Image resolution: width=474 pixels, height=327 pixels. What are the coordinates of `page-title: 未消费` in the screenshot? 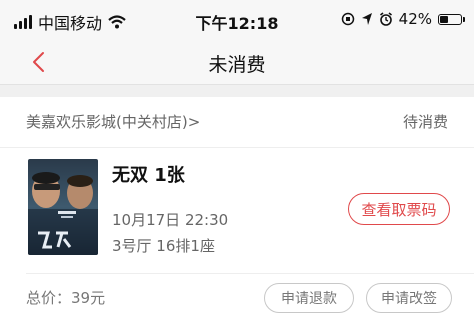 It's located at (237, 65).